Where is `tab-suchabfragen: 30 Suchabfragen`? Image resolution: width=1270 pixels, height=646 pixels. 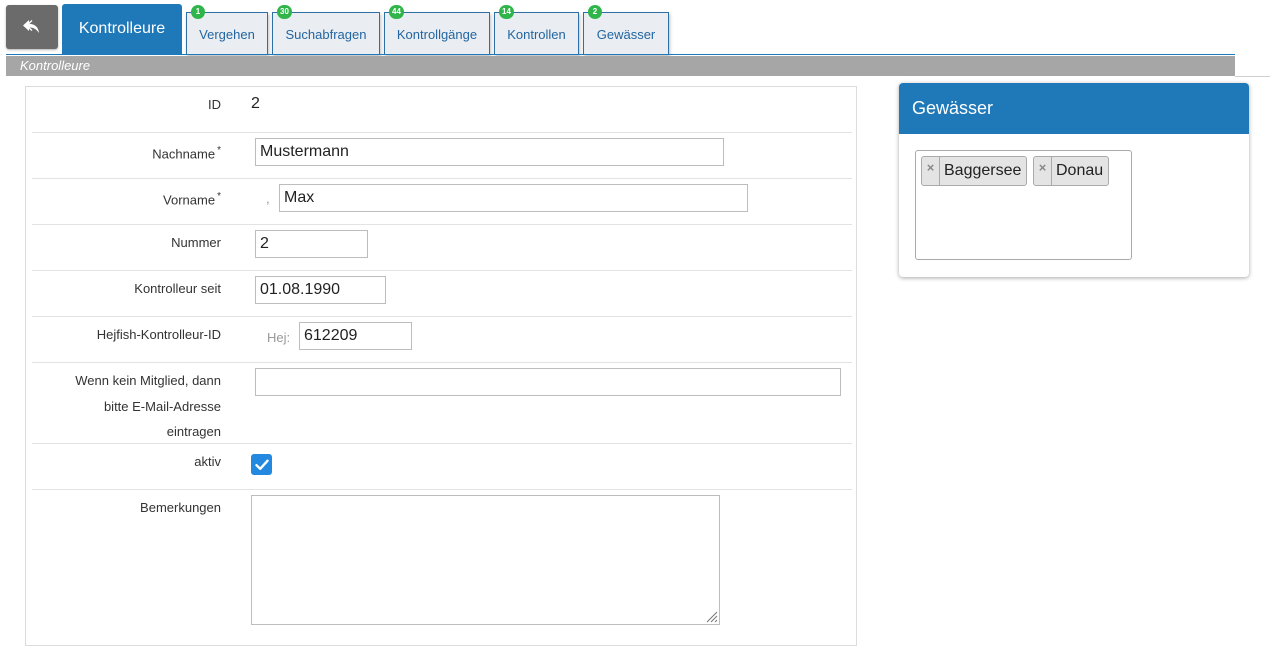
tab-suchabfragen: 30 Suchabfragen is located at coordinates (326, 30).